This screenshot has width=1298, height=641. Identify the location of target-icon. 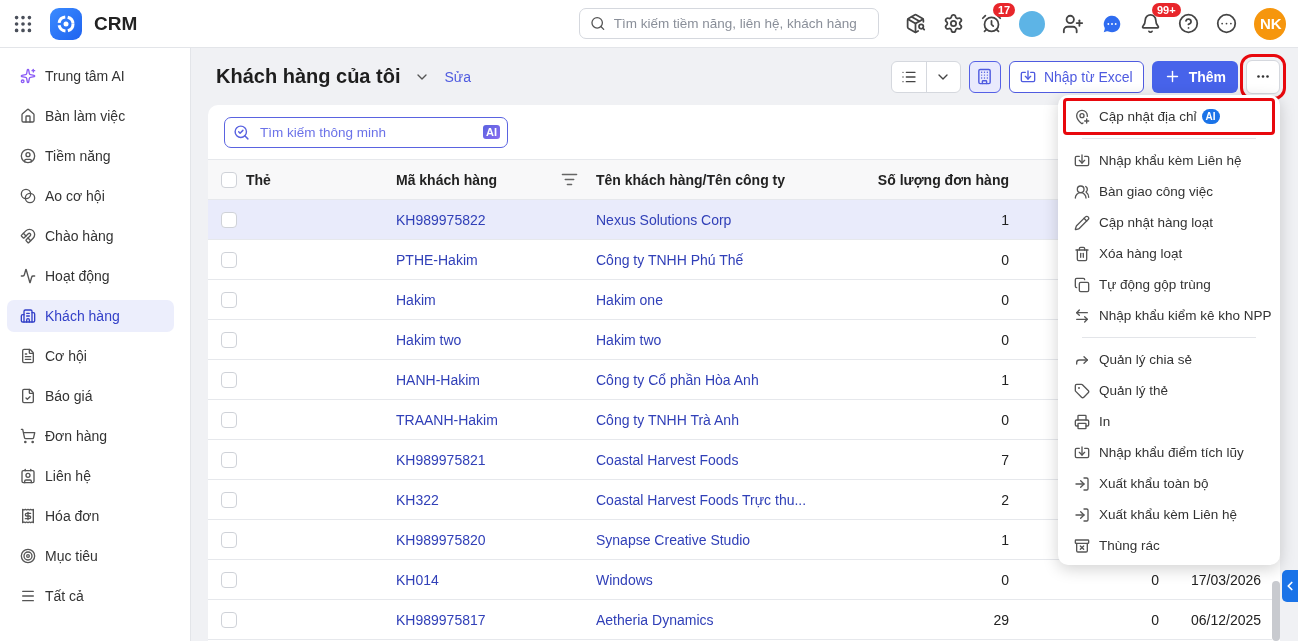
(28, 556).